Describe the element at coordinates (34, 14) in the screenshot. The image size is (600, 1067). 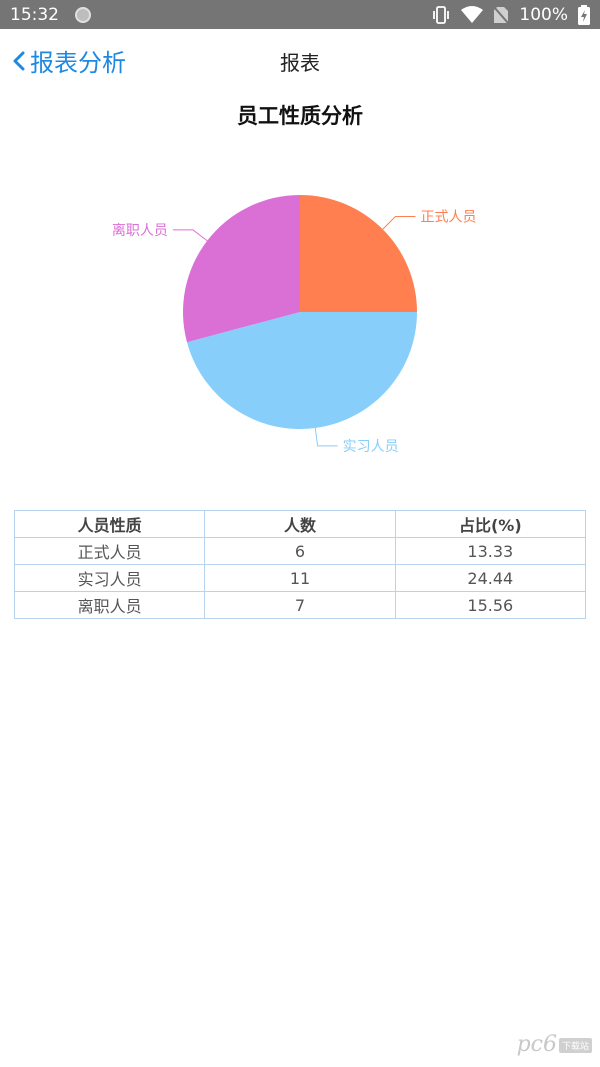
I see `status-time: 15:32` at that location.